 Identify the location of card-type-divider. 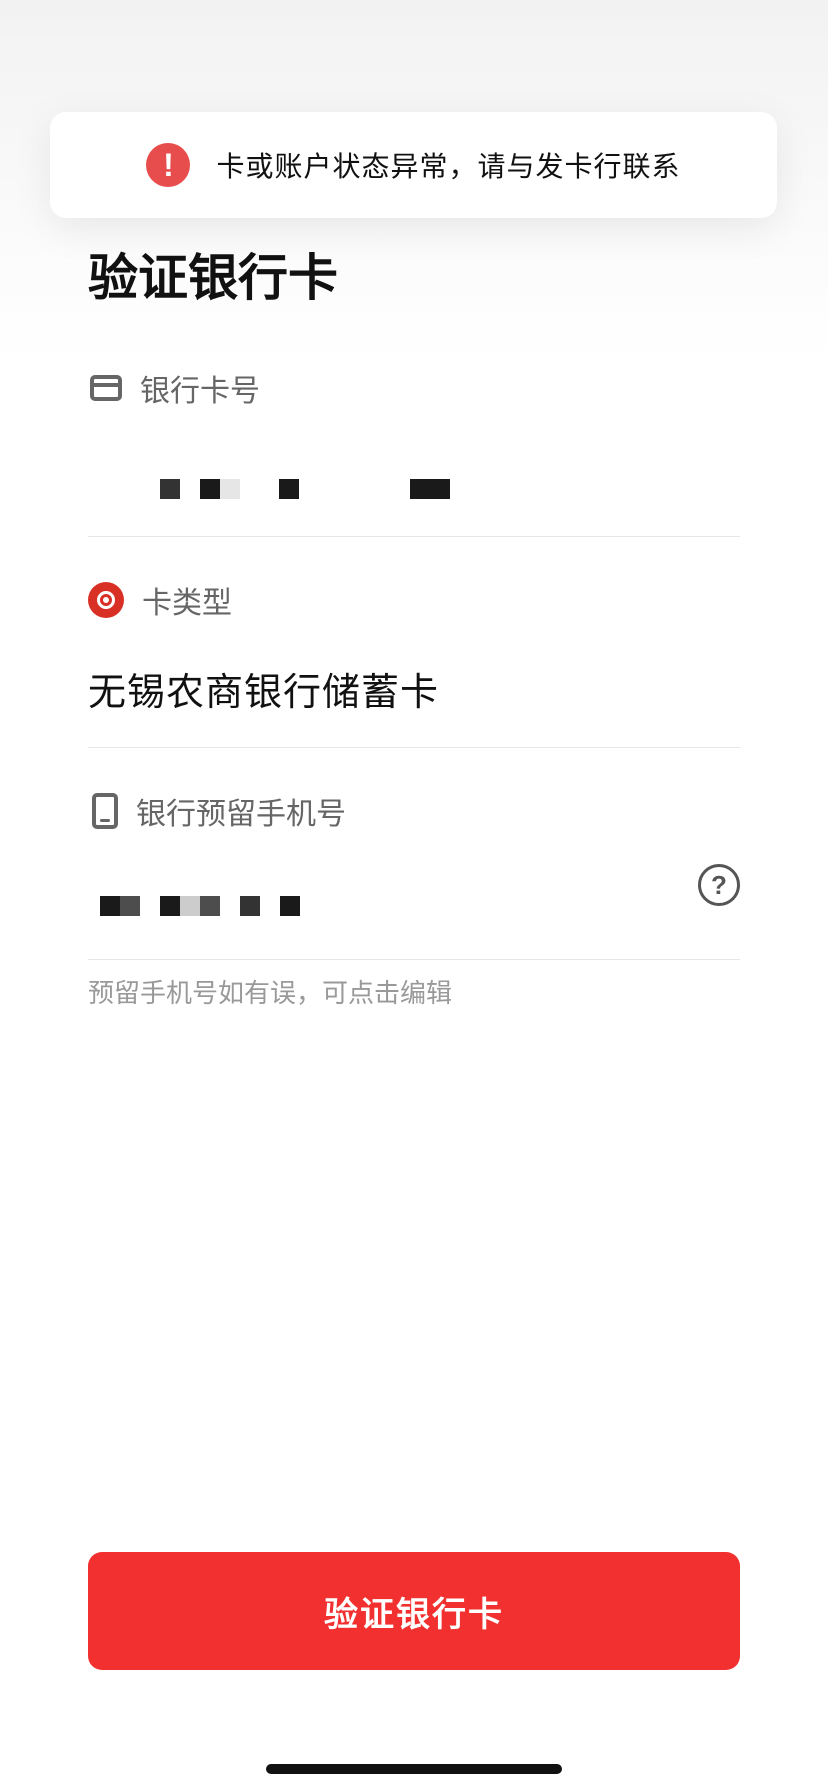
(414, 747).